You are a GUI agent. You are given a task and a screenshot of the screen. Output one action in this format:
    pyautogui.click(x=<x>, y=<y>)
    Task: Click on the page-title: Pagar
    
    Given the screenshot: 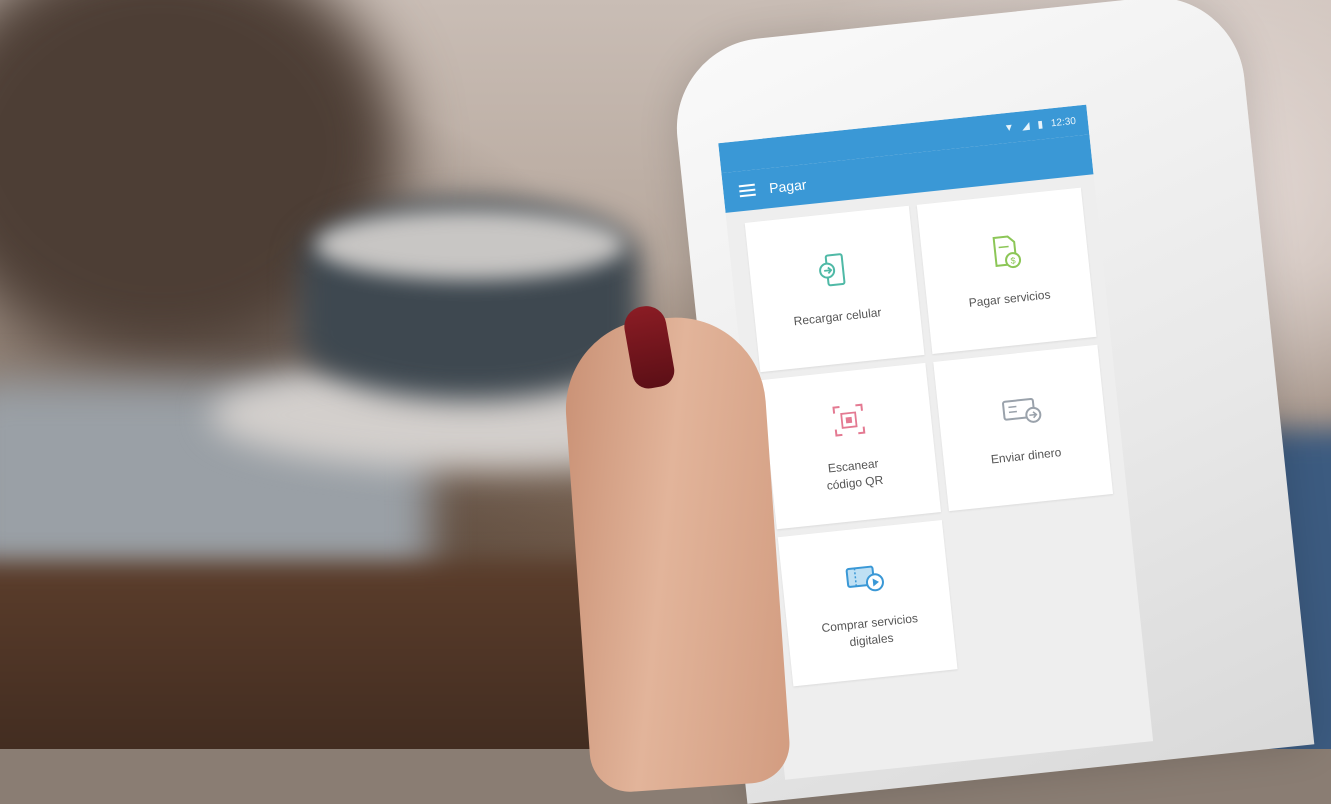 What is the action you would take?
    pyautogui.click(x=788, y=186)
    